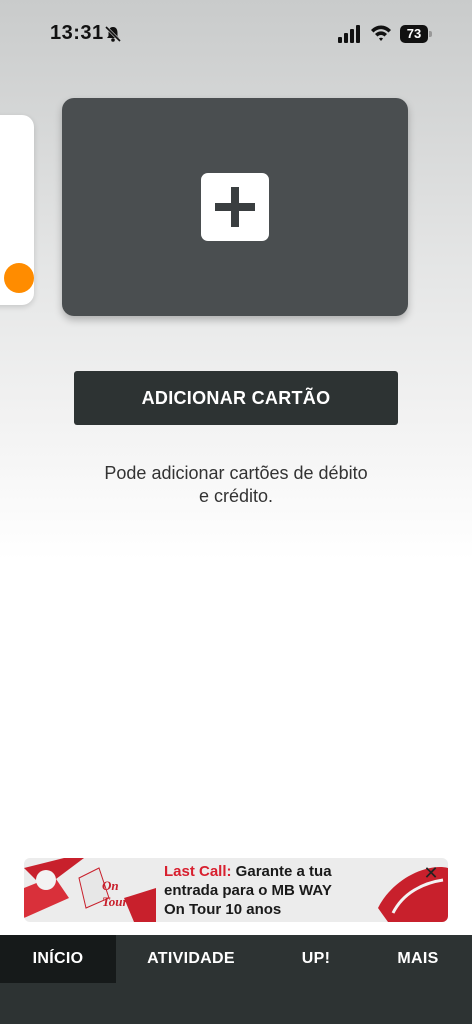 Image resolution: width=472 pixels, height=1024 pixels. Describe the element at coordinates (236, 398) in the screenshot. I see `add-card-button: ADICIONAR CARTÃO` at that location.